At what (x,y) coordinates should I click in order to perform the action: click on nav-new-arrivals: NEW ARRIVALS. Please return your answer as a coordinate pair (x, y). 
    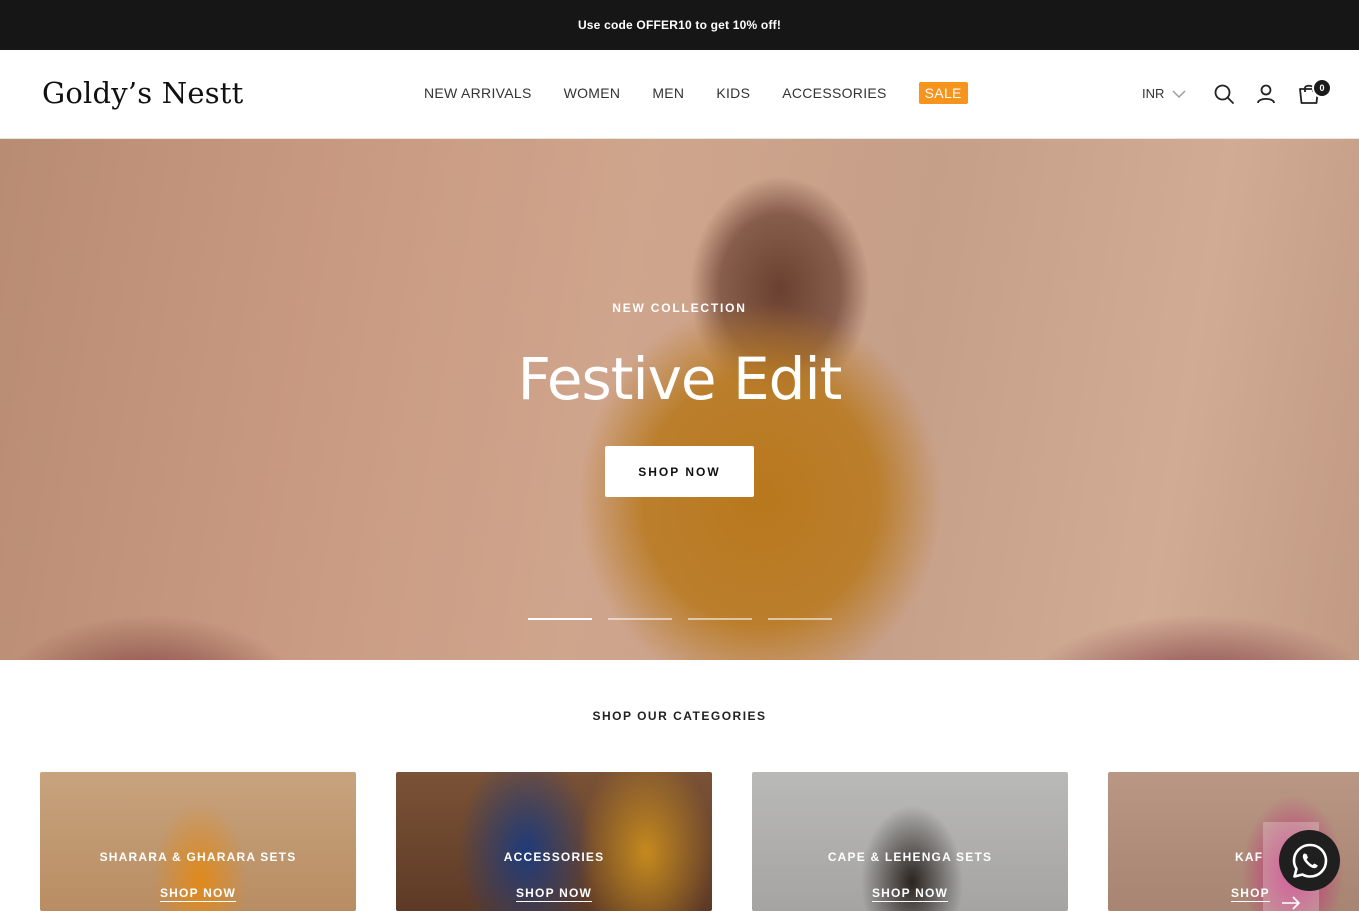
    Looking at the image, I should click on (478, 93).